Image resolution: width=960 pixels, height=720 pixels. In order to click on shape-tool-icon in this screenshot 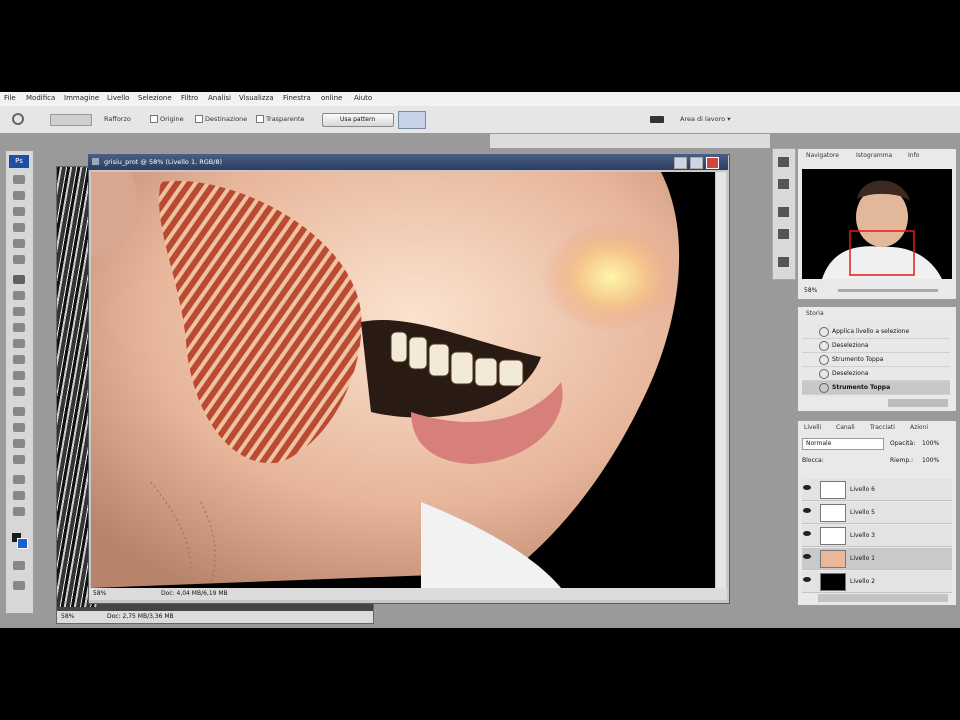, I will do `click(19, 459)`.